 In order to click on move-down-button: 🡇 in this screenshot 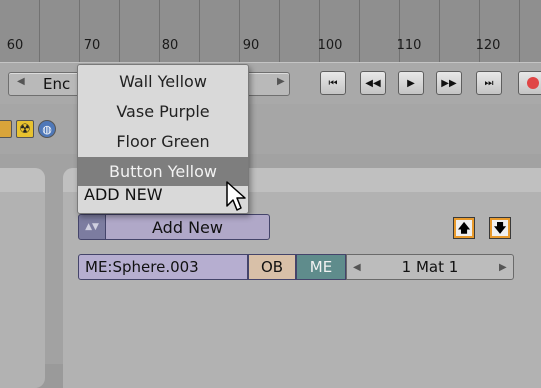, I will do `click(500, 228)`.